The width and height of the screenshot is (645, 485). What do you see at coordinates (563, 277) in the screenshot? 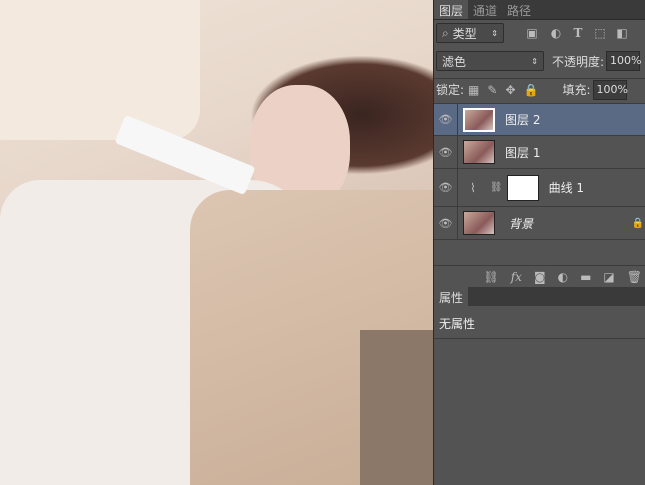
I see `new-adjustment-icon: ◐` at bounding box center [563, 277].